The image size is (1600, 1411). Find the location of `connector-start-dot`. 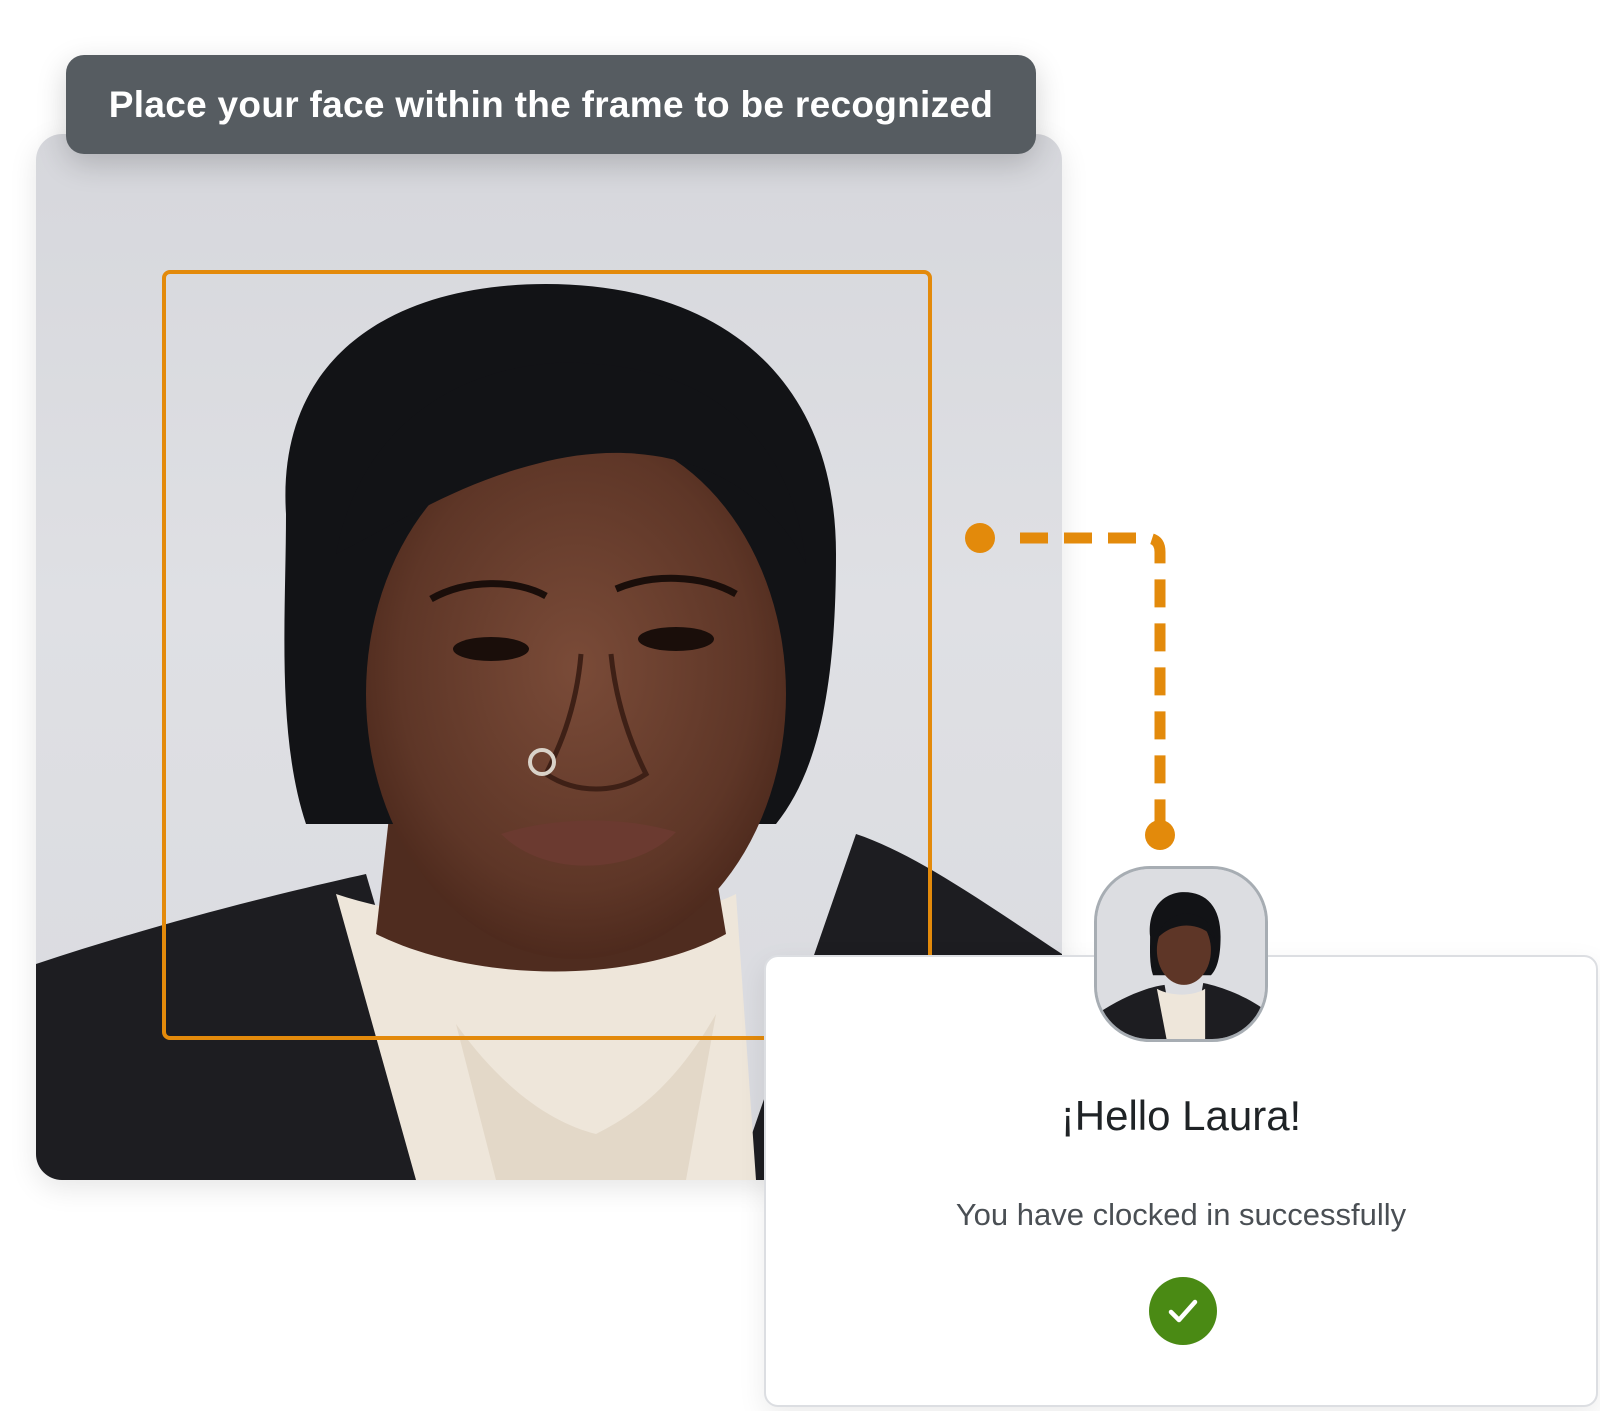

connector-start-dot is located at coordinates (980, 538).